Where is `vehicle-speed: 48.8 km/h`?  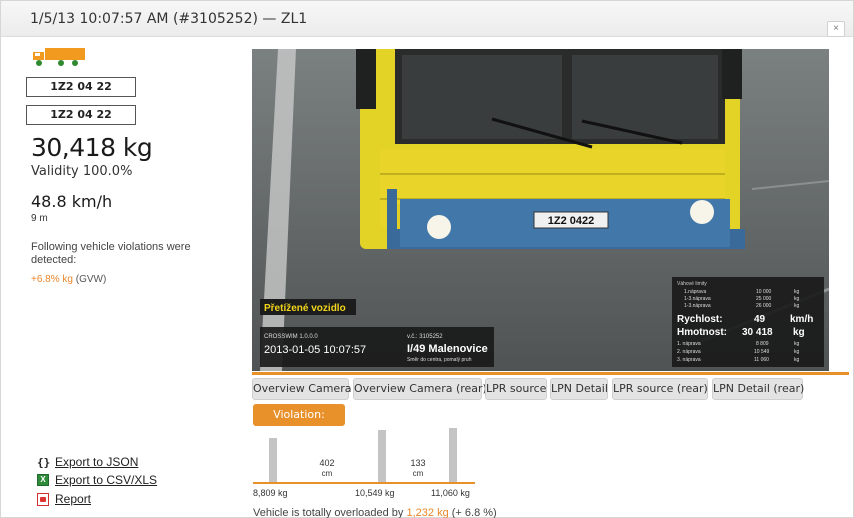
vehicle-speed: 48.8 km/h is located at coordinates (72, 201).